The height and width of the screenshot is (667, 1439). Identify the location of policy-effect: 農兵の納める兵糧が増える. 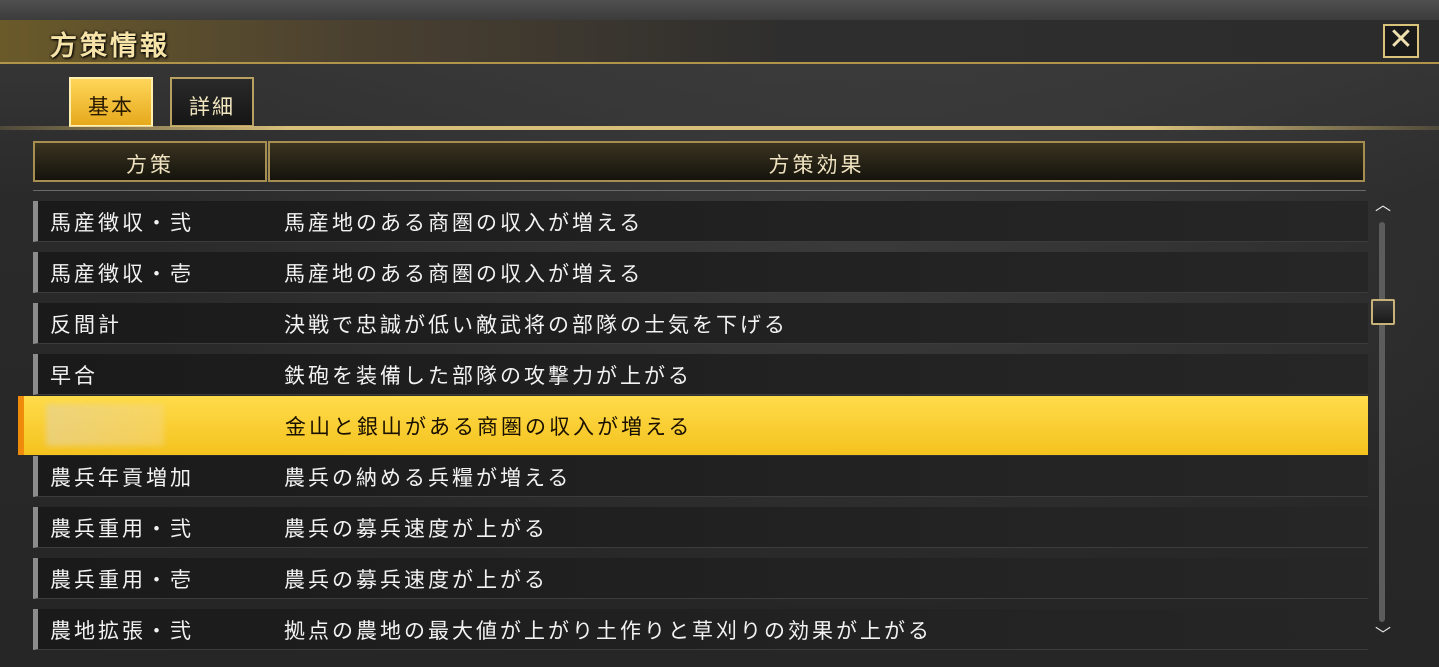
(428, 478).